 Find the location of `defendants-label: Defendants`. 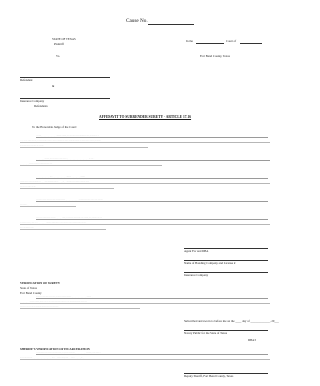

defendants-label: Defendants is located at coordinates (41, 106).